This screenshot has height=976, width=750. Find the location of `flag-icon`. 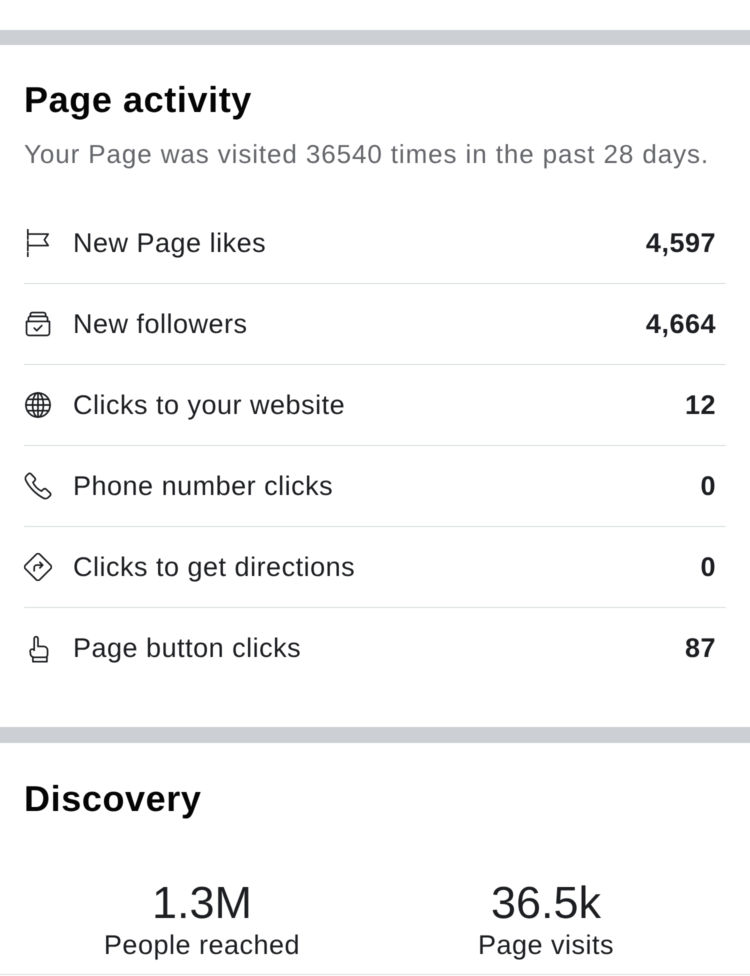

flag-icon is located at coordinates (38, 243).